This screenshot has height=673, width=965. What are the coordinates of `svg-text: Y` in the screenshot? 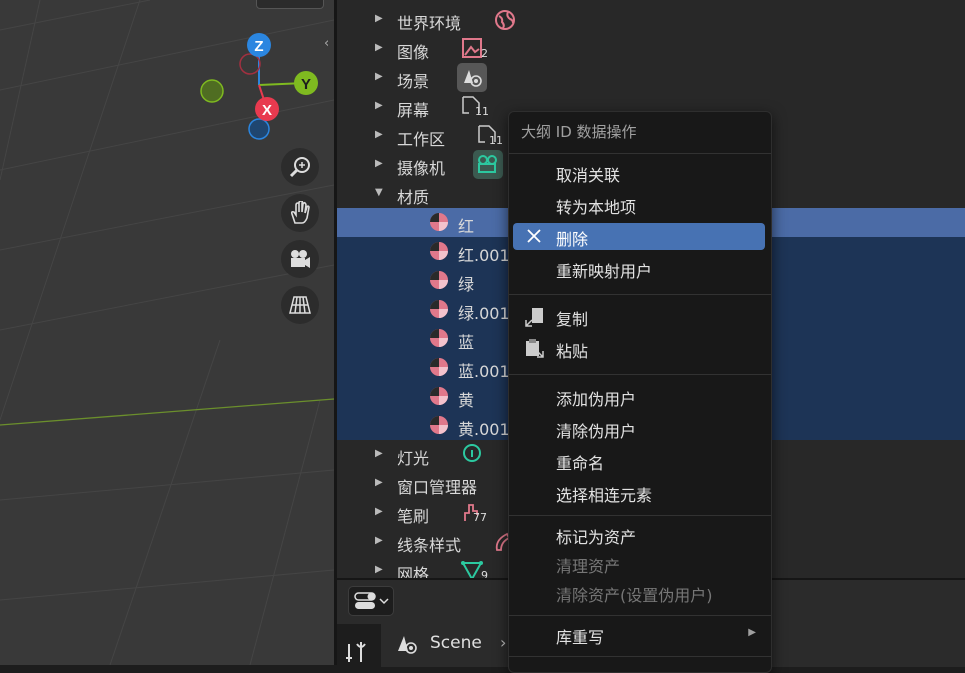 It's located at (306, 84).